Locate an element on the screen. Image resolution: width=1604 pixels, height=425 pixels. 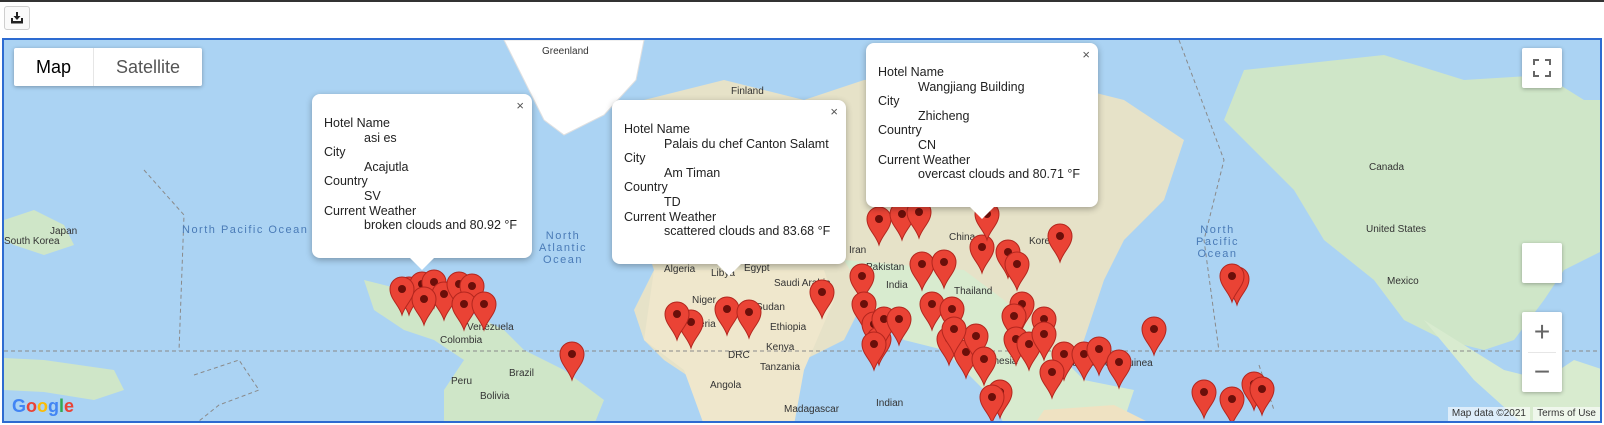
output-toolbar is located at coordinates (802, 19).